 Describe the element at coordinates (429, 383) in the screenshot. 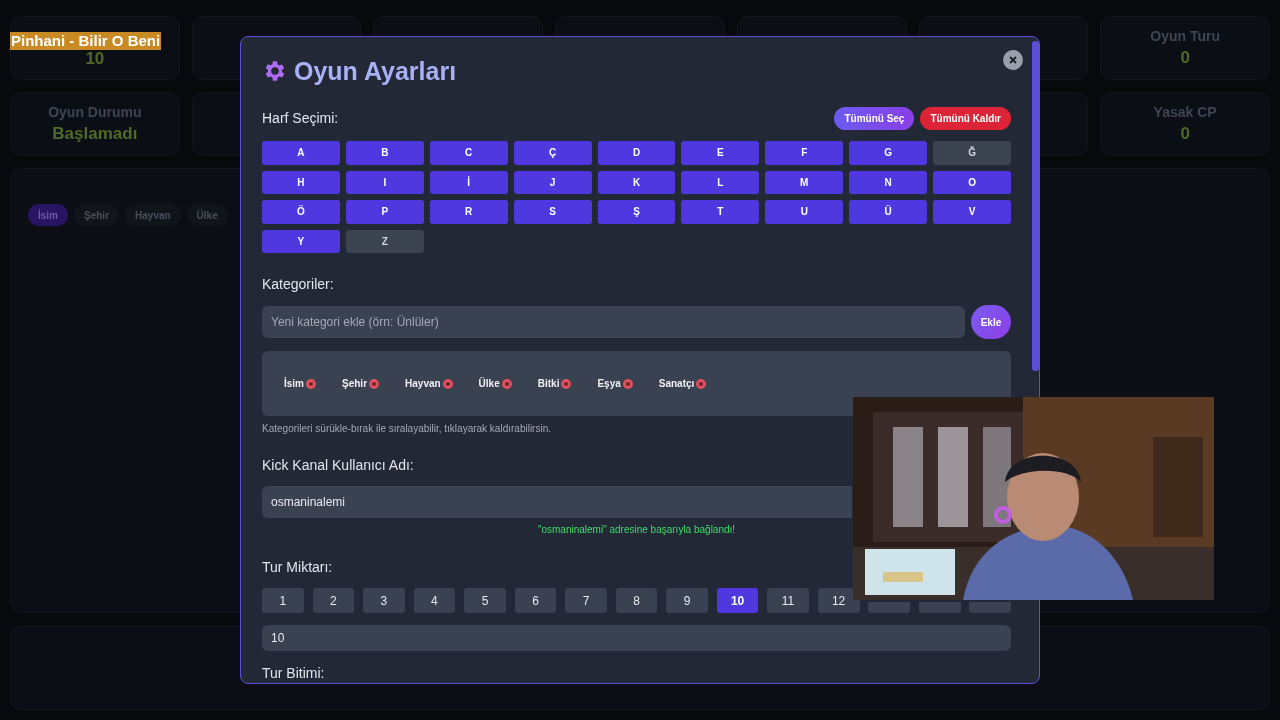

I see `category-chip: Hayvan` at that location.